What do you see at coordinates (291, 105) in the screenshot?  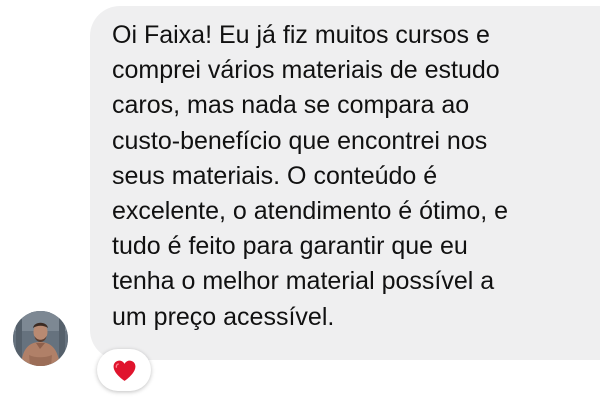 I see `message-line: caros, mas nada se compara ao` at bounding box center [291, 105].